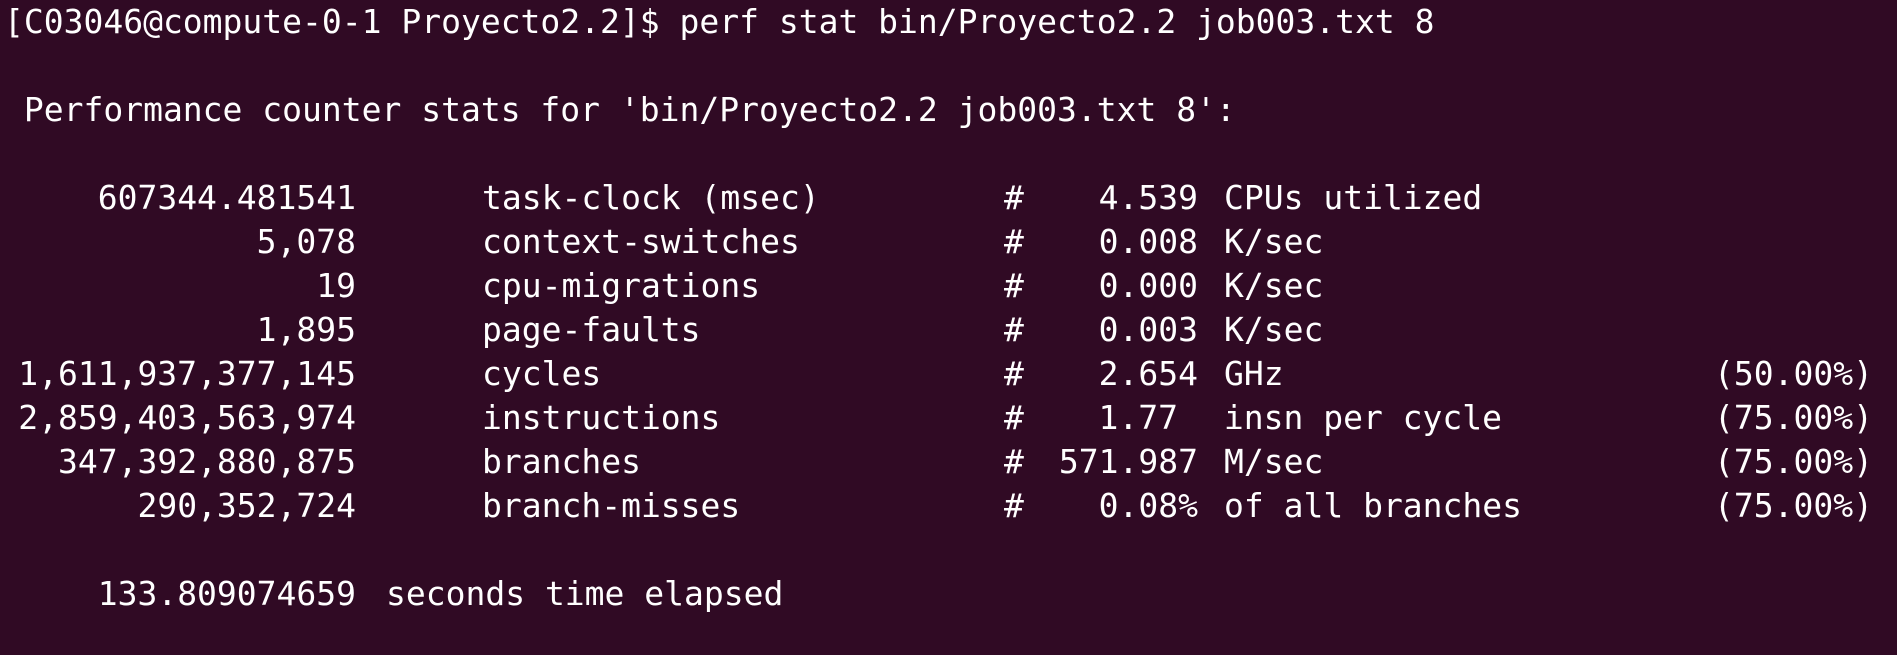 The width and height of the screenshot is (1897, 655). I want to click on counter-value: 1,895, so click(306, 329).